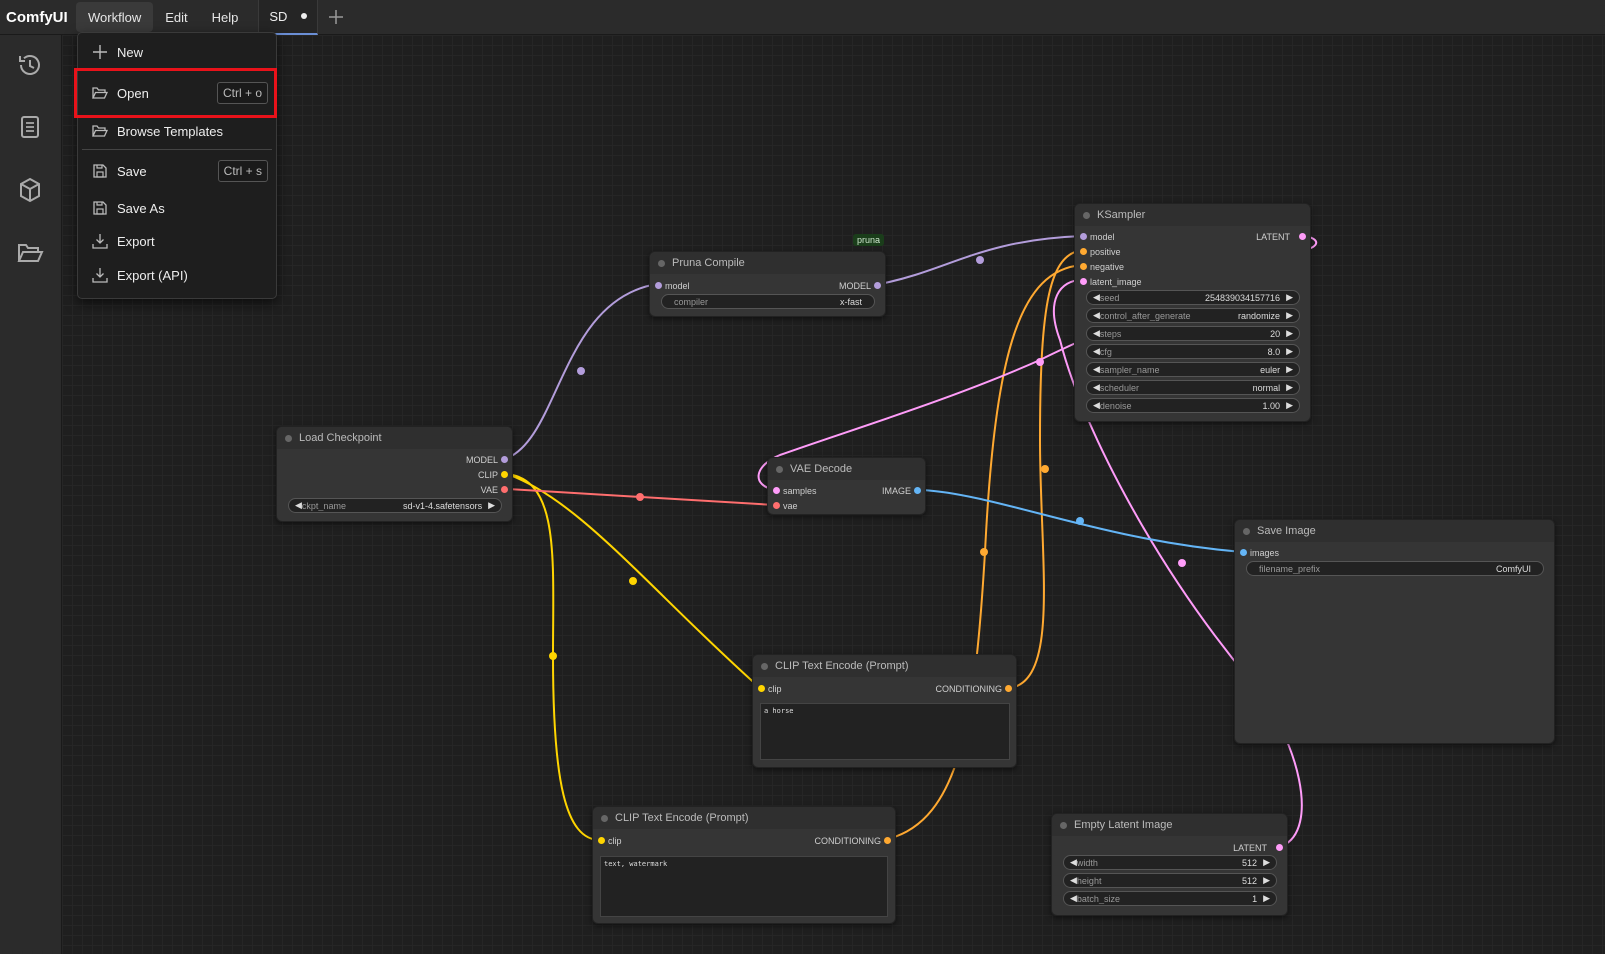  Describe the element at coordinates (1083, 281) in the screenshot. I see `input-slot-latent-image` at that location.